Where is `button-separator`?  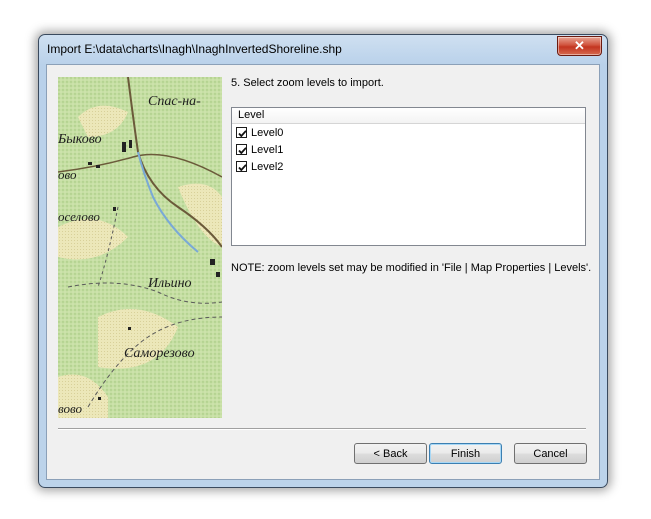 button-separator is located at coordinates (322, 429).